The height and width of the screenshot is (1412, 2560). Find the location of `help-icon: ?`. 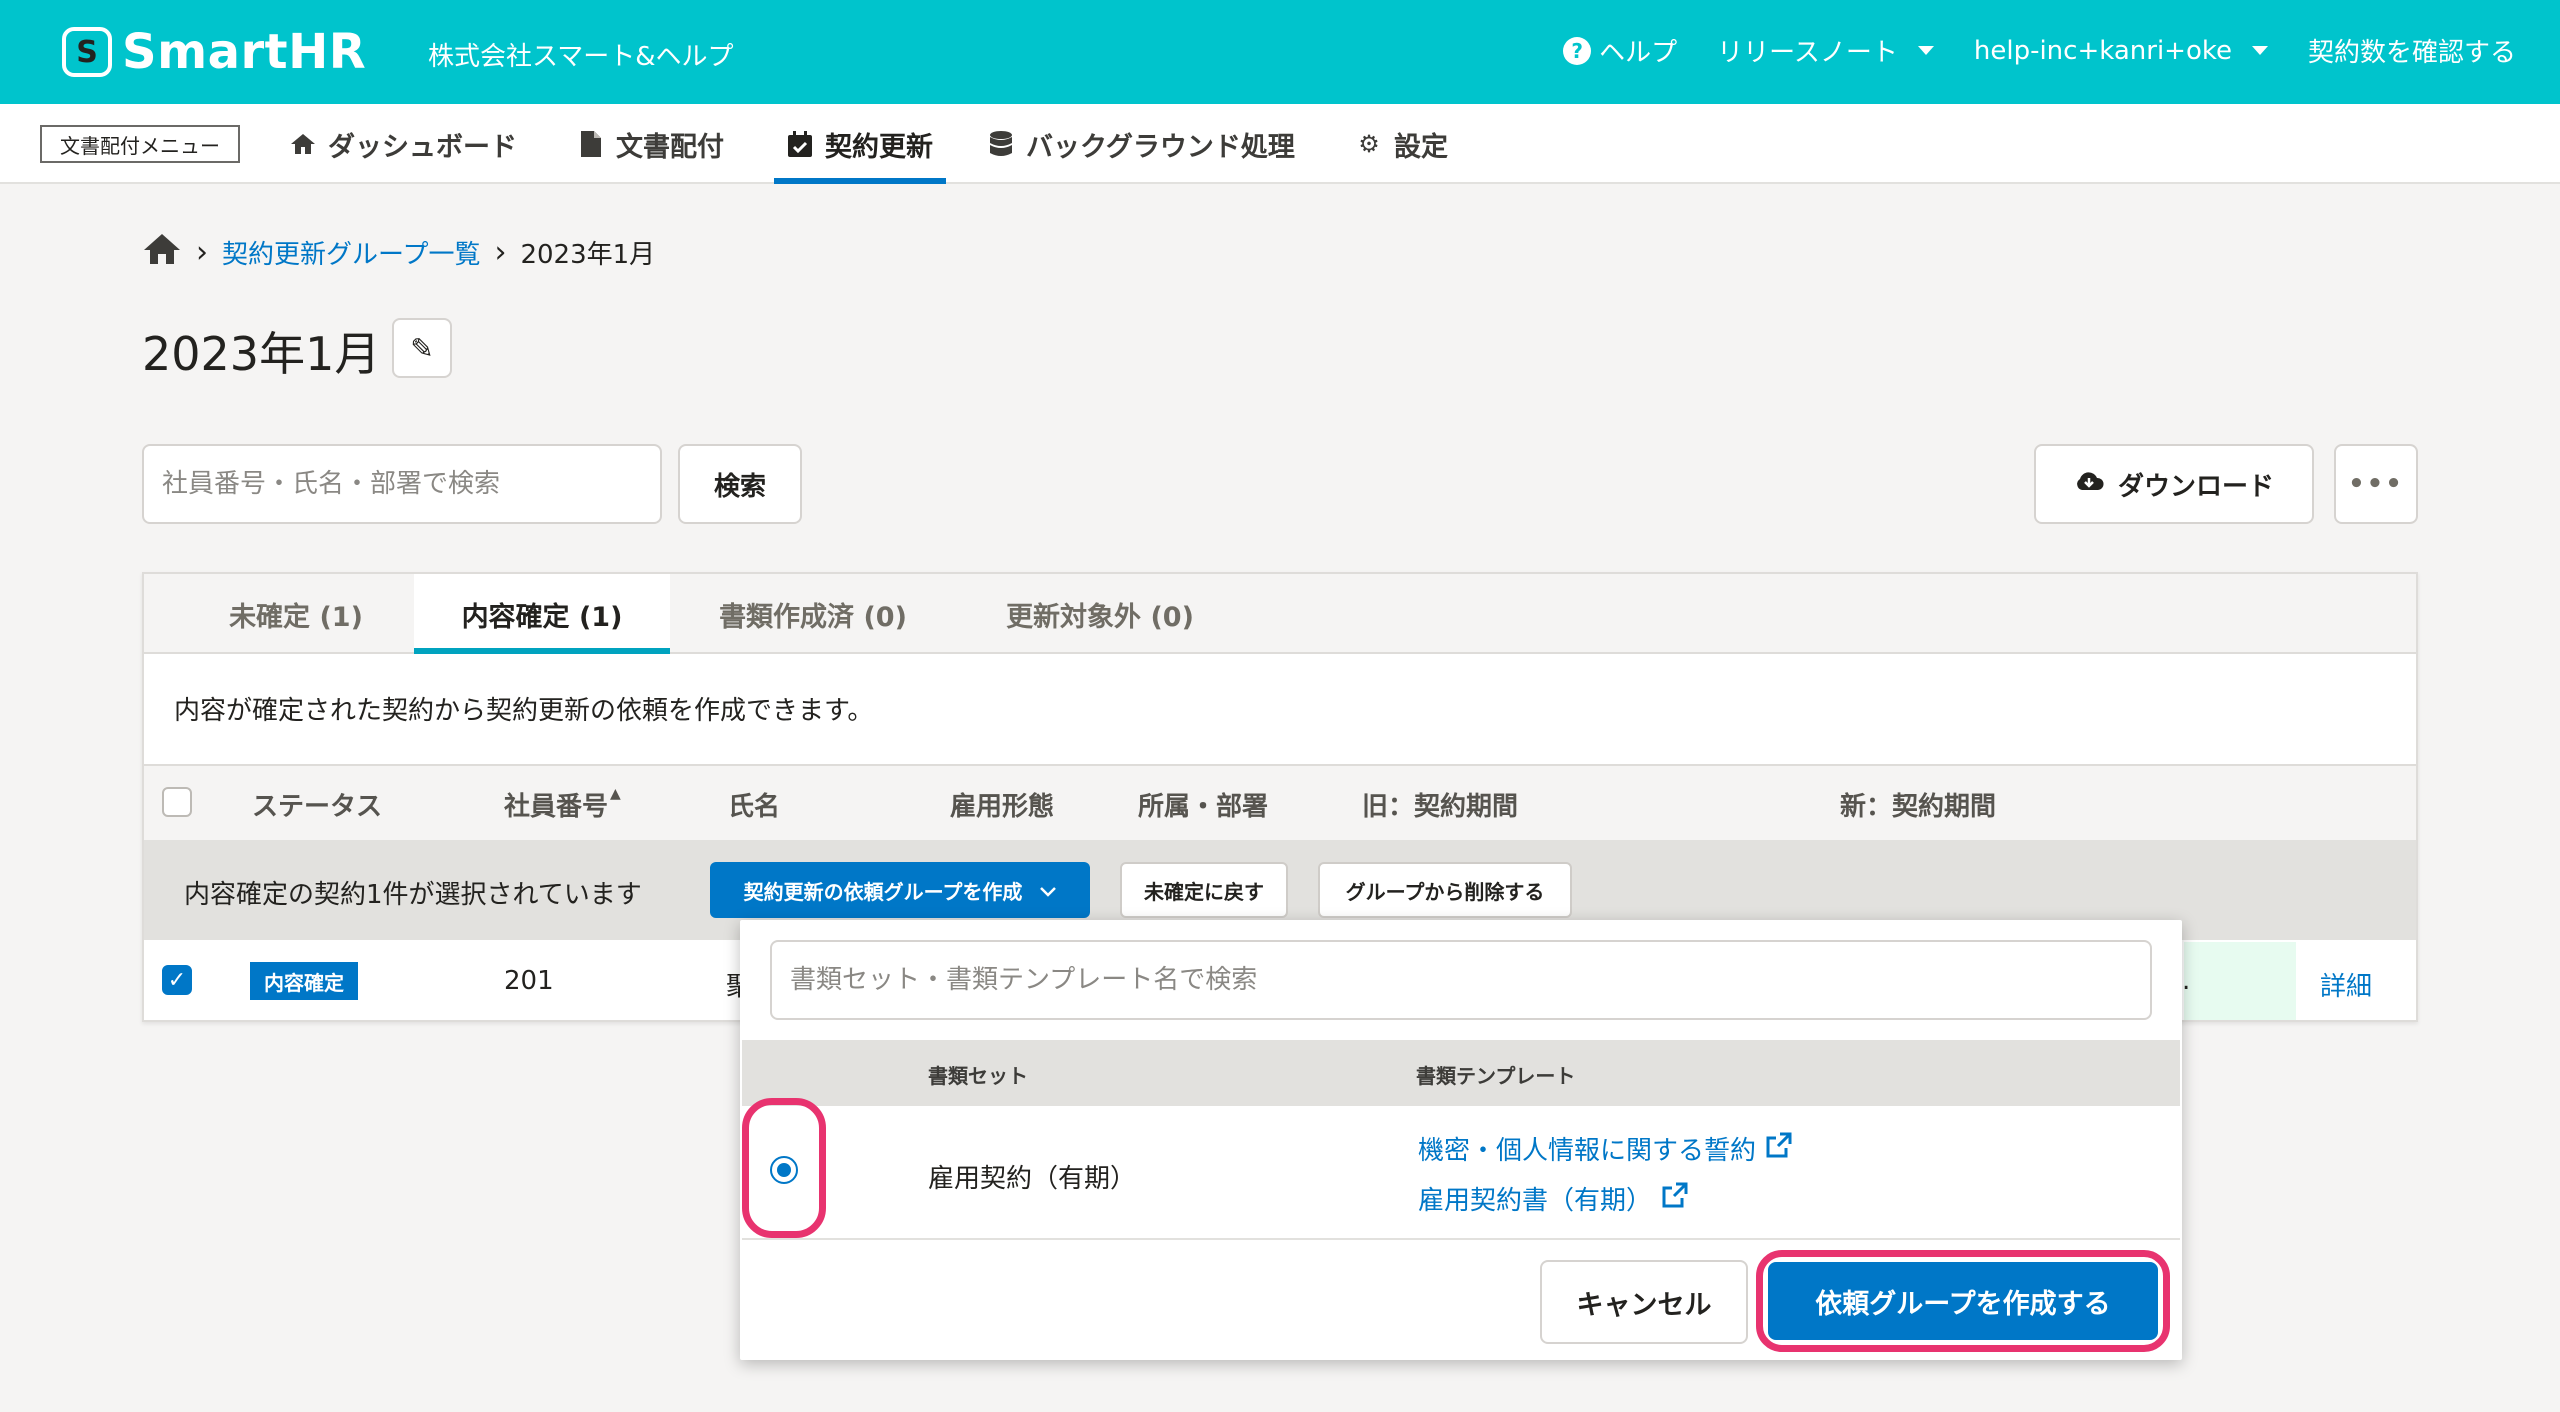

help-icon: ? is located at coordinates (1577, 50).